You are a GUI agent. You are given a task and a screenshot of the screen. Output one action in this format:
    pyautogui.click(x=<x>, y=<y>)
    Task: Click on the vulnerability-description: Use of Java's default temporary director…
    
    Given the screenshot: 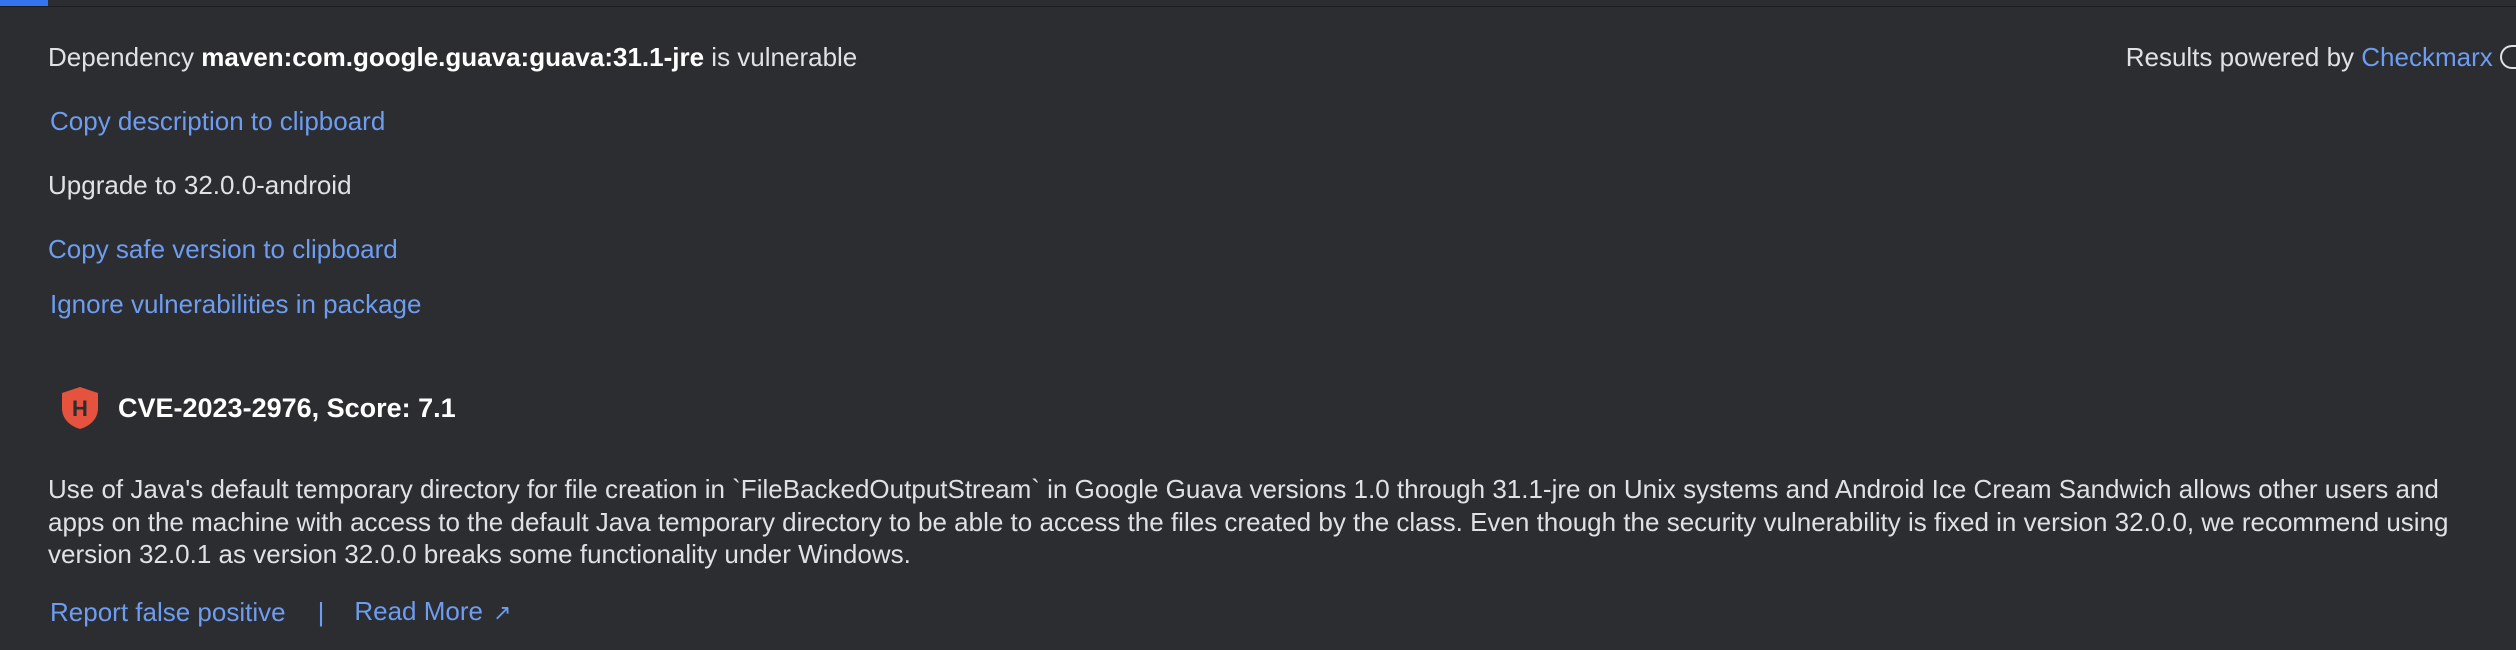 What is the action you would take?
    pyautogui.click(x=1248, y=521)
    